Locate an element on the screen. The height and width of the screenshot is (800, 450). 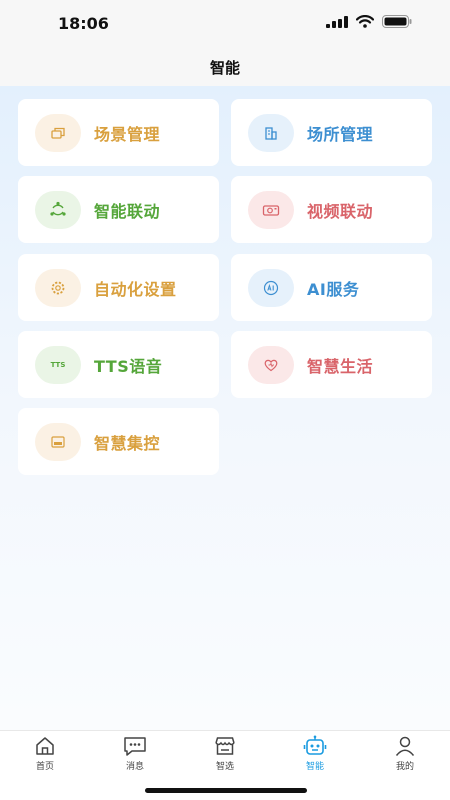
page-title: 智能 is located at coordinates (224, 67).